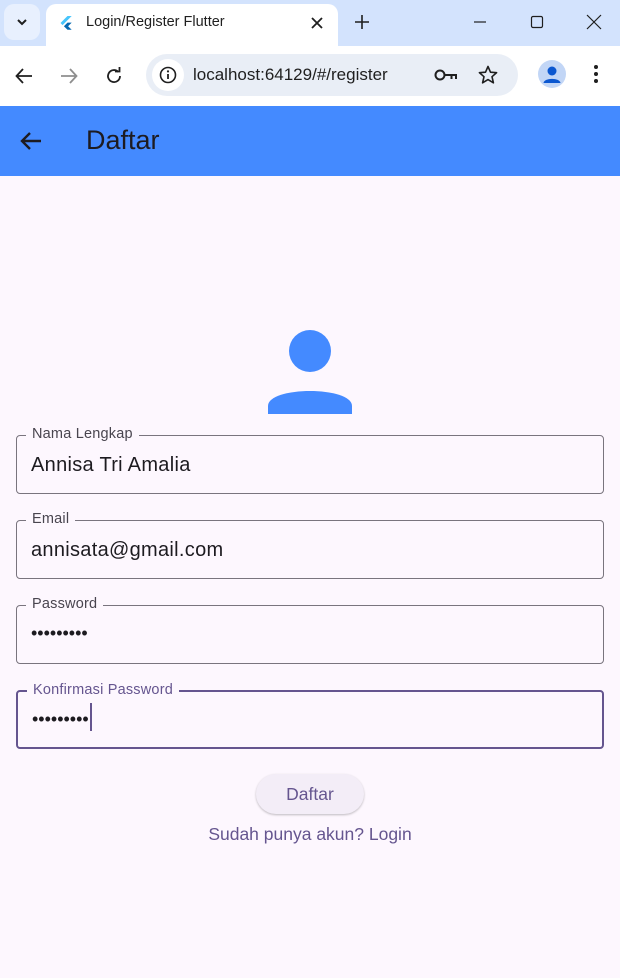  I want to click on app-bar: Daftar, so click(310, 141).